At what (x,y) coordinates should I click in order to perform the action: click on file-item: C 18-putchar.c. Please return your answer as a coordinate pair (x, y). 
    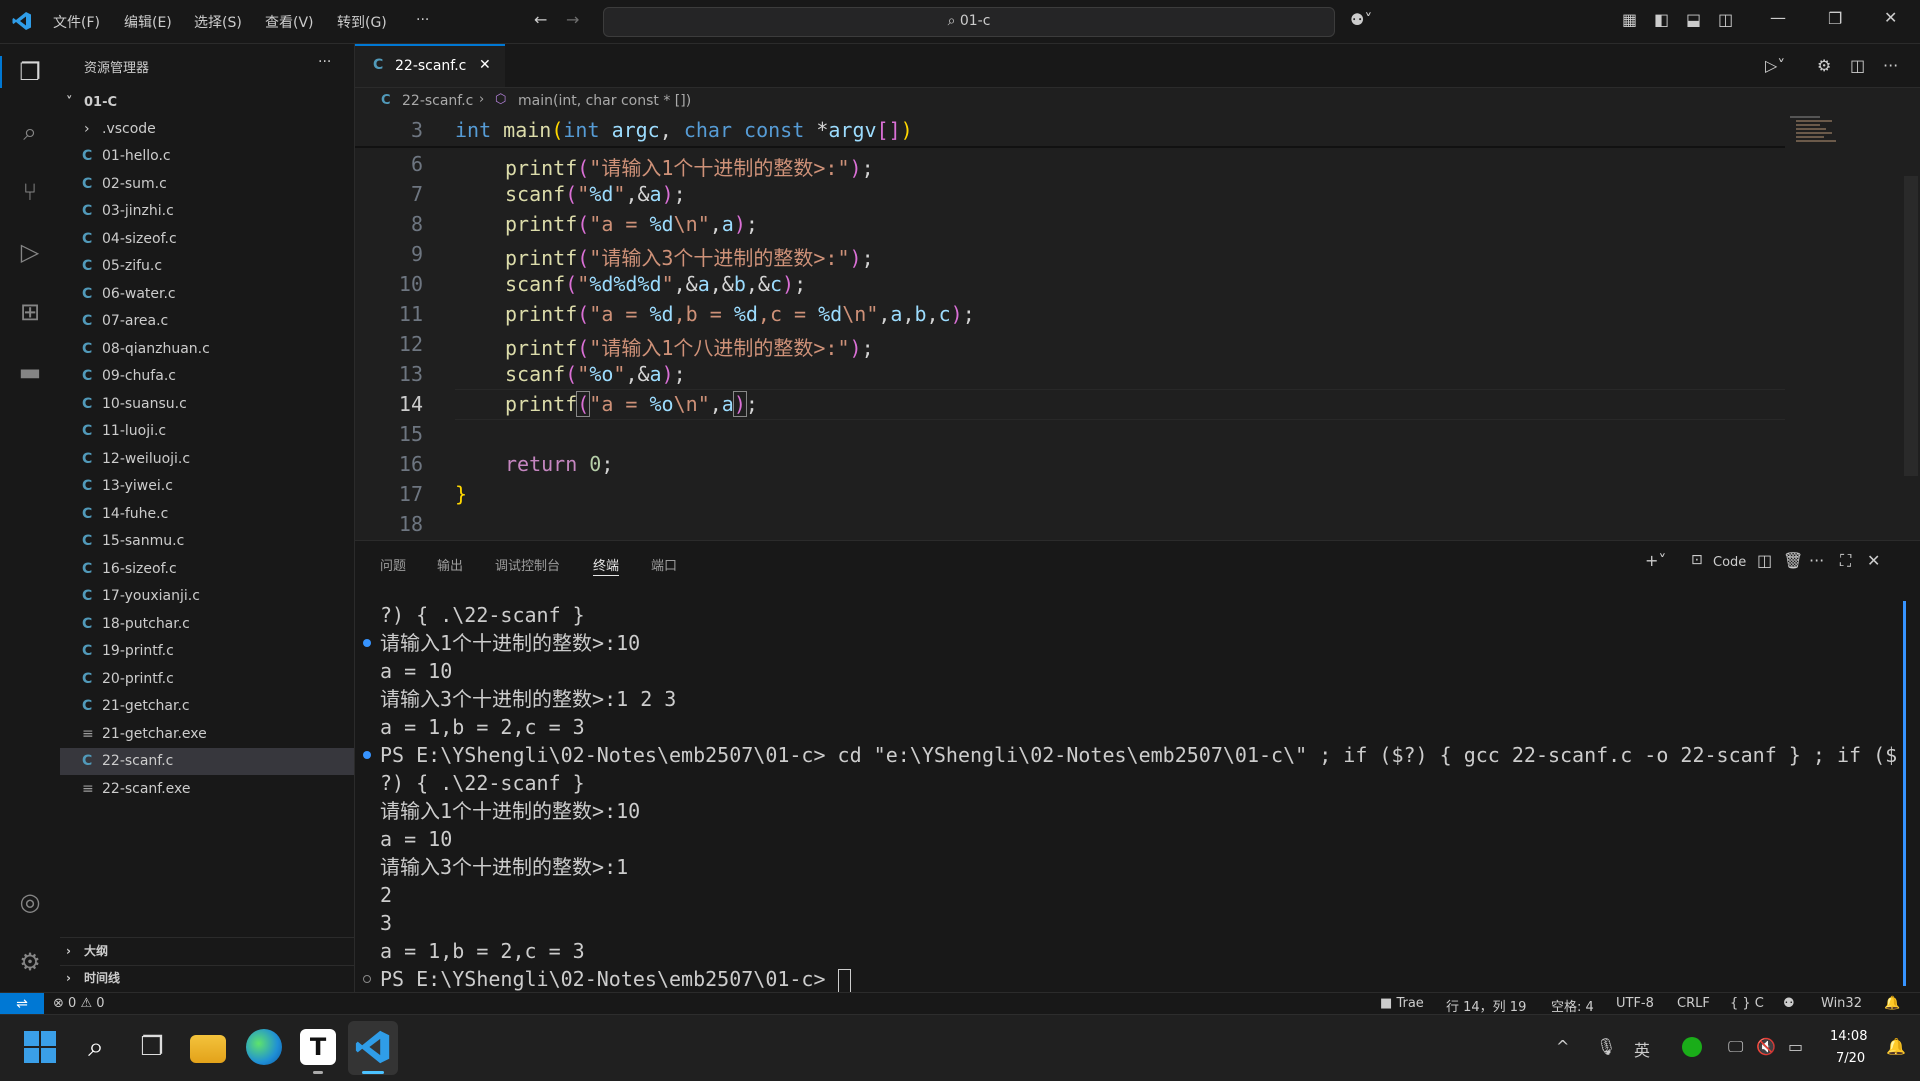
    Looking at the image, I should click on (207, 624).